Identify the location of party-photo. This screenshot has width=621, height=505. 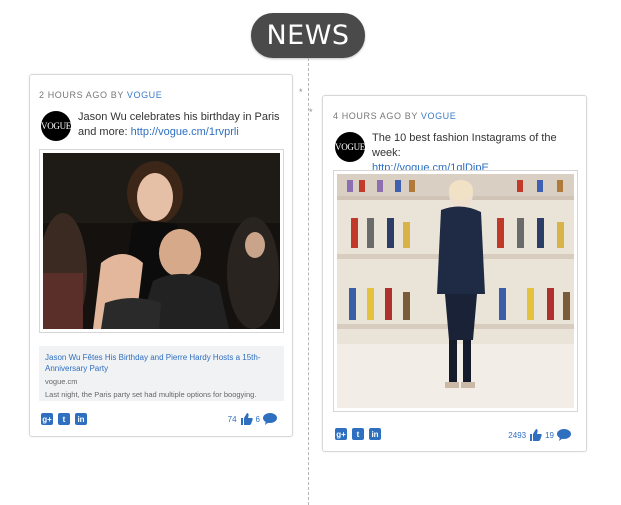
(161, 241).